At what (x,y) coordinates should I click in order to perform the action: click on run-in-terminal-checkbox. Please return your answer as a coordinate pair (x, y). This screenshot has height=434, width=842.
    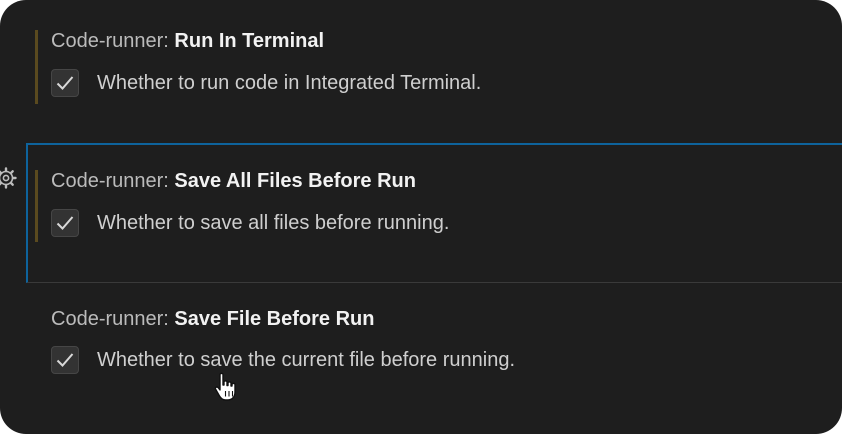
    Looking at the image, I should click on (65, 83).